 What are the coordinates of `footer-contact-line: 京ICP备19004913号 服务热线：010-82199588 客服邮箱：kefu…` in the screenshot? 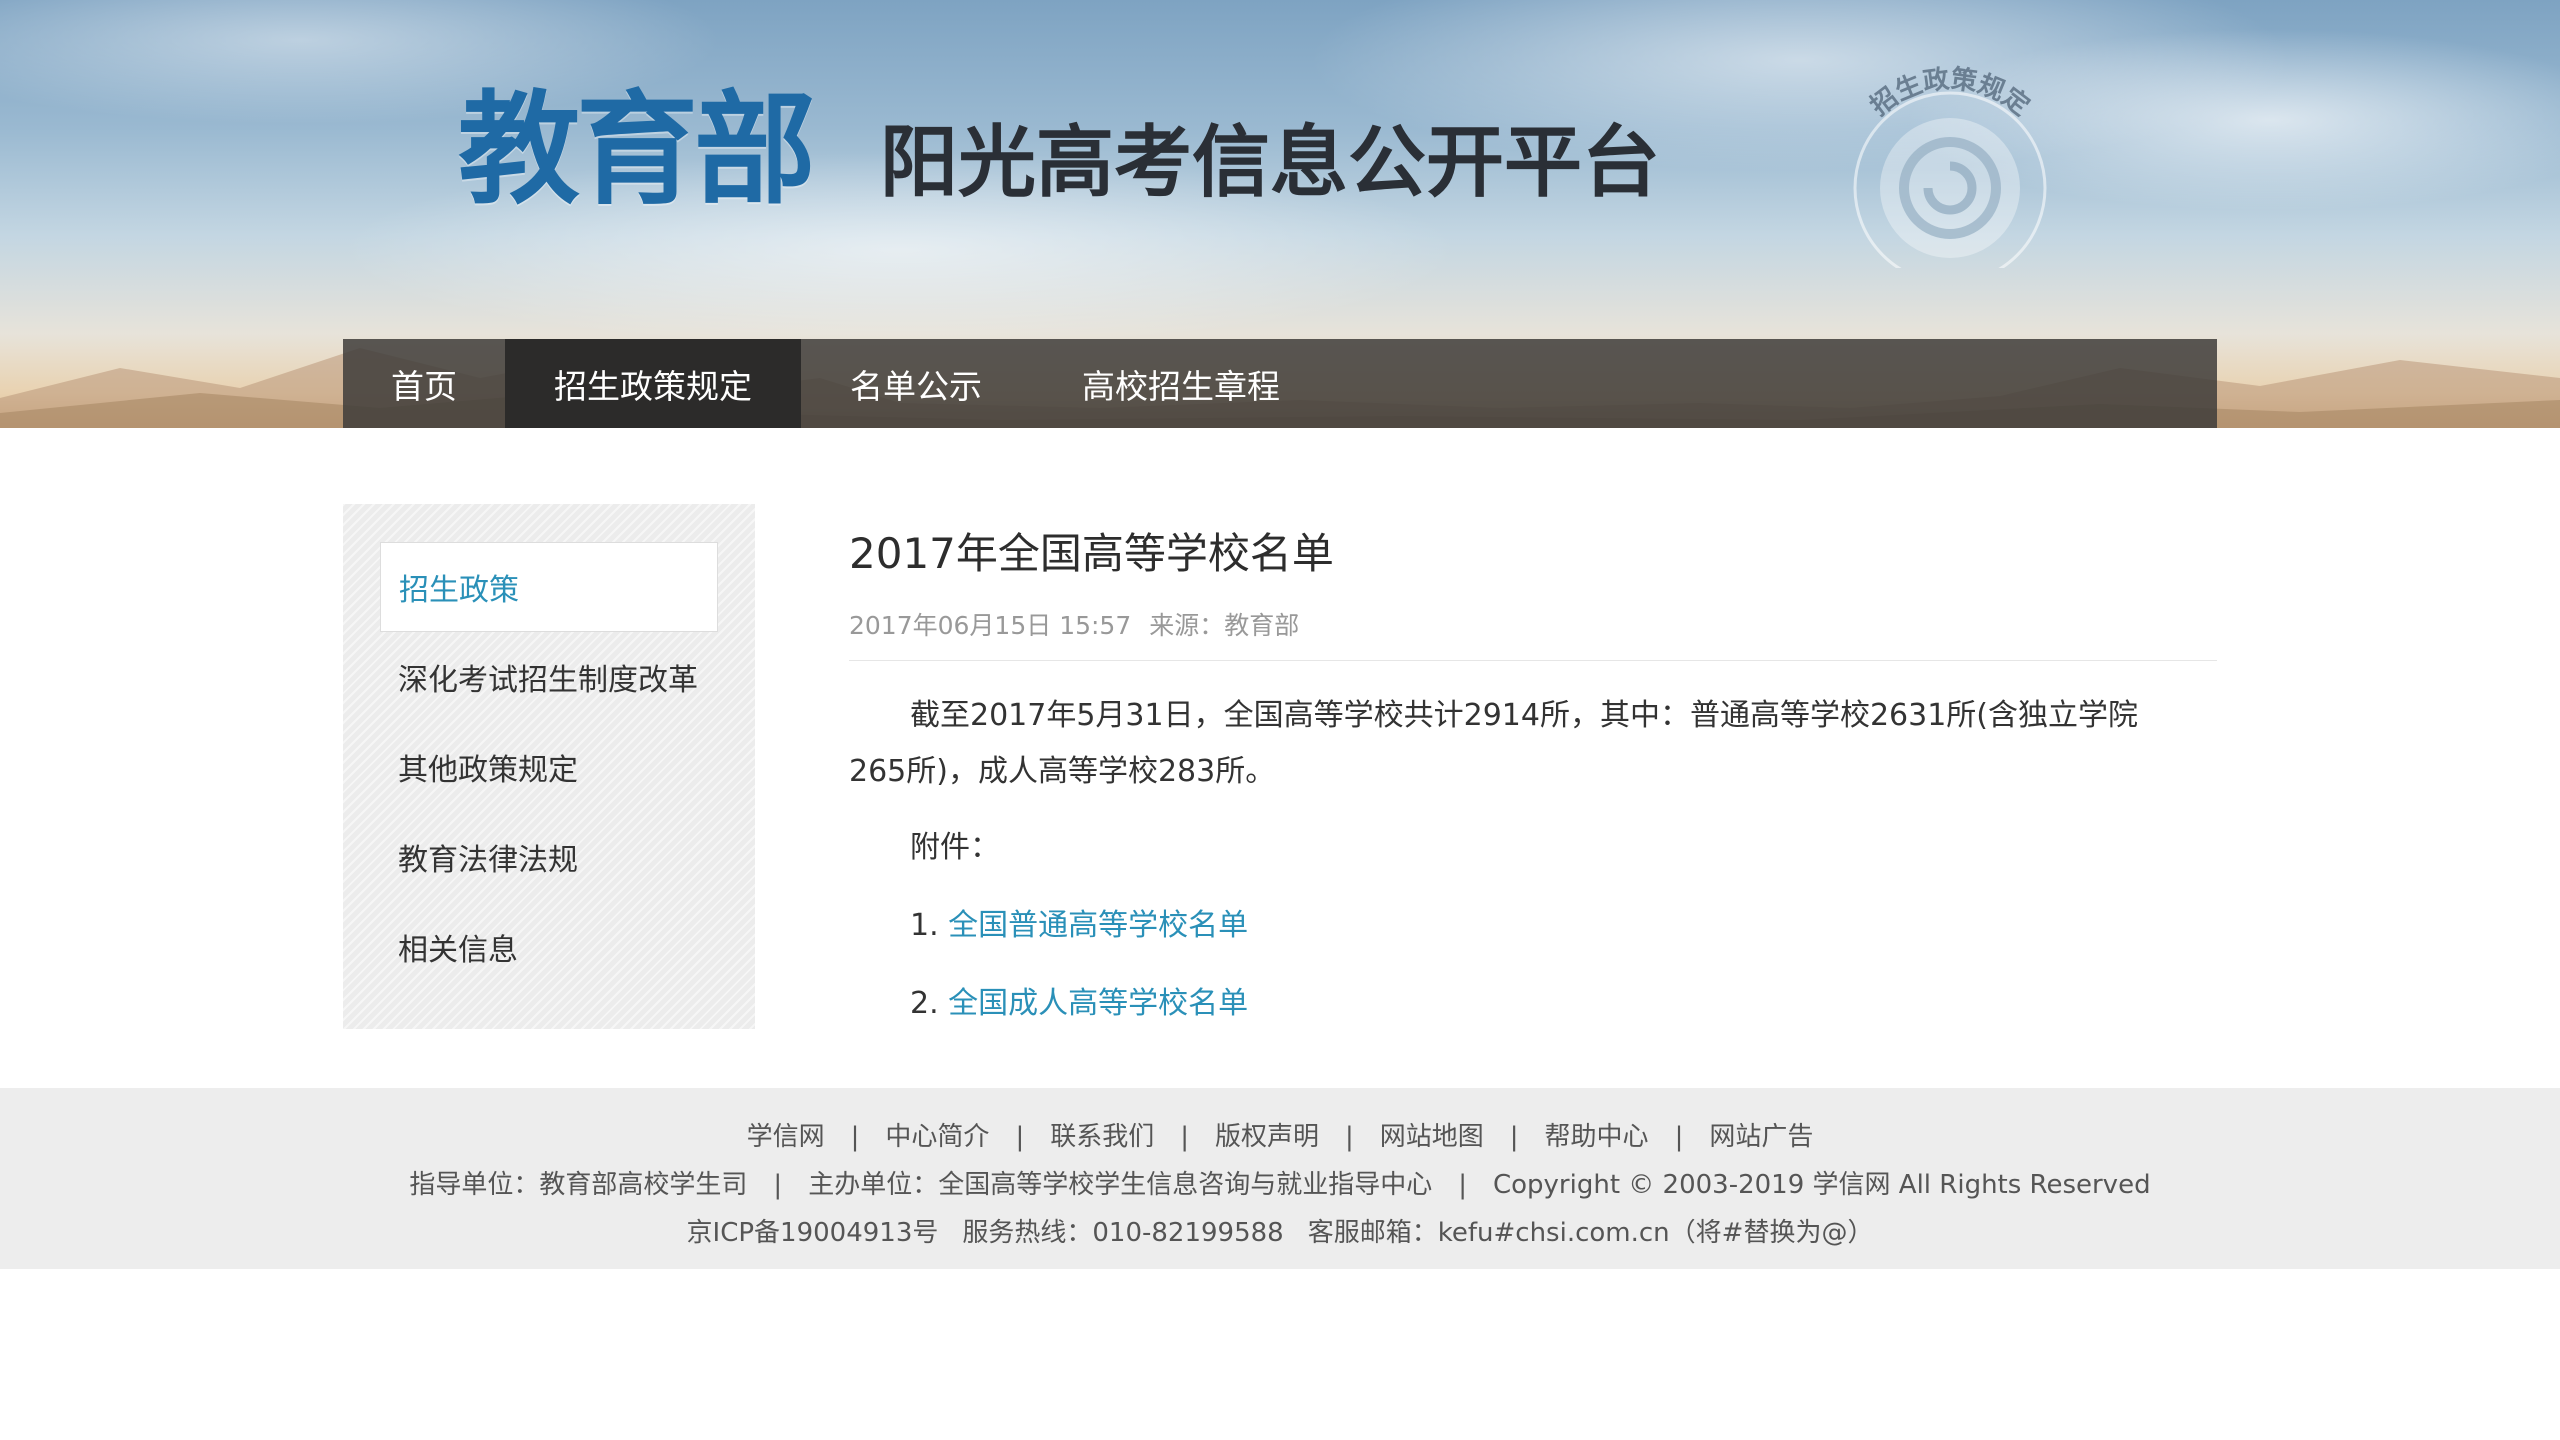 It's located at (1280, 1230).